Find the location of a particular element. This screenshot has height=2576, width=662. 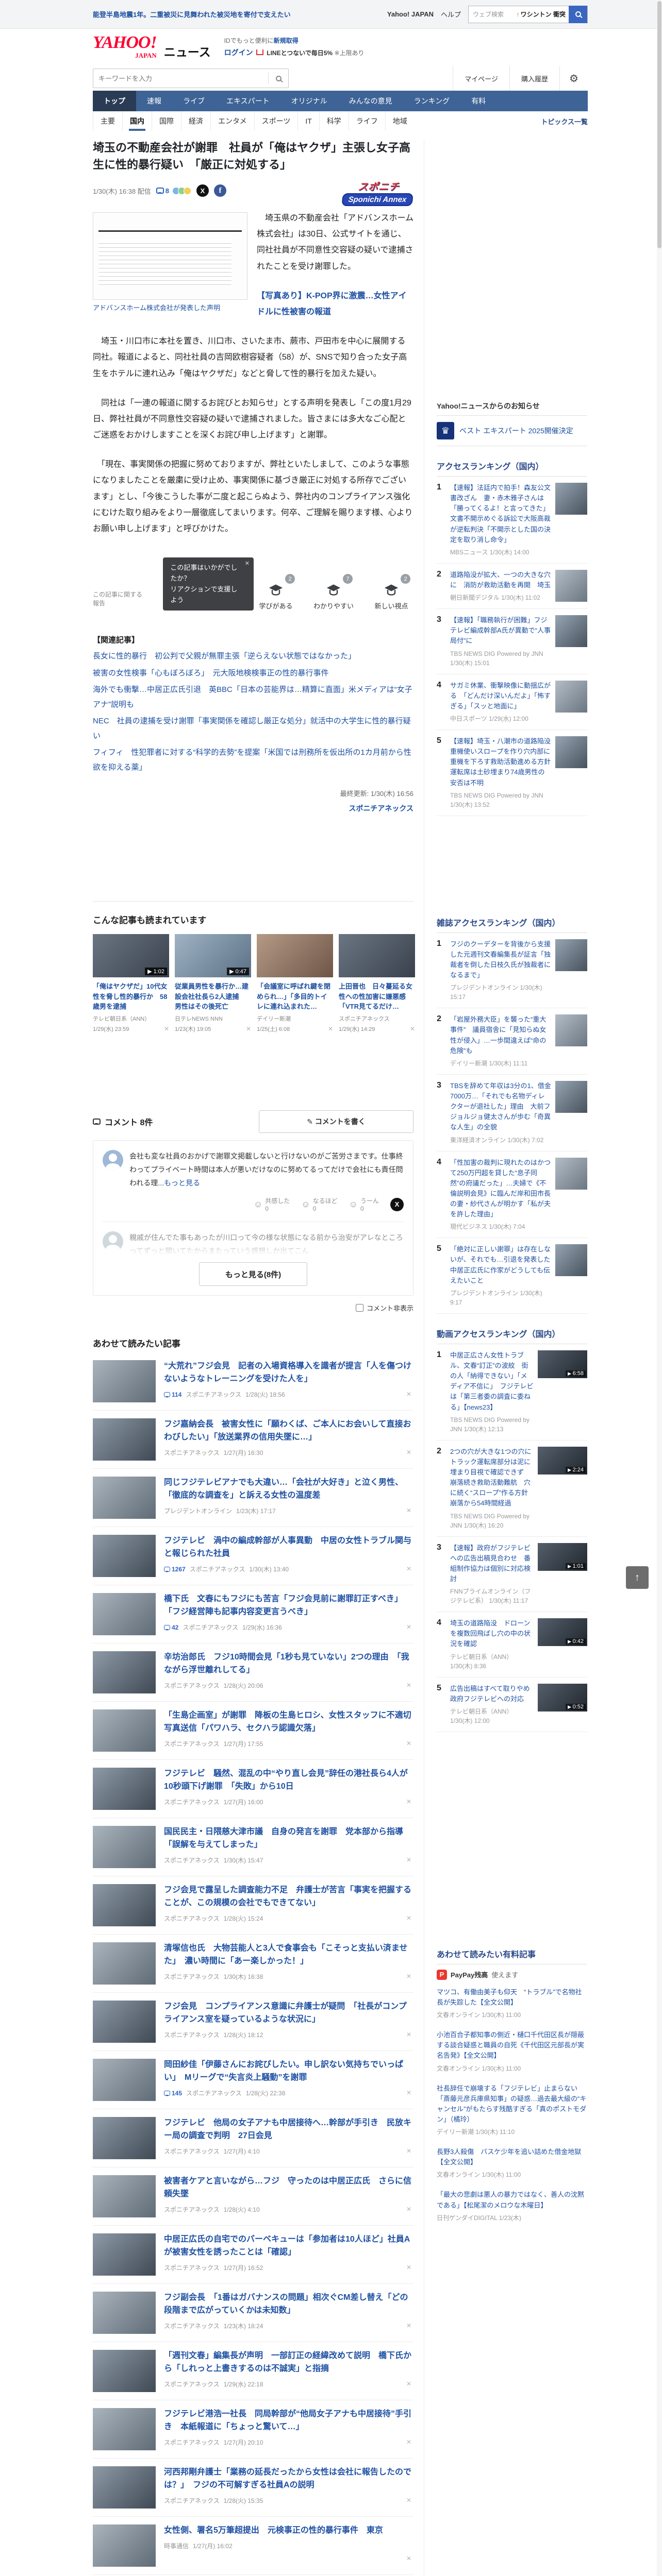

keyword-search-input is located at coordinates (181, 78).